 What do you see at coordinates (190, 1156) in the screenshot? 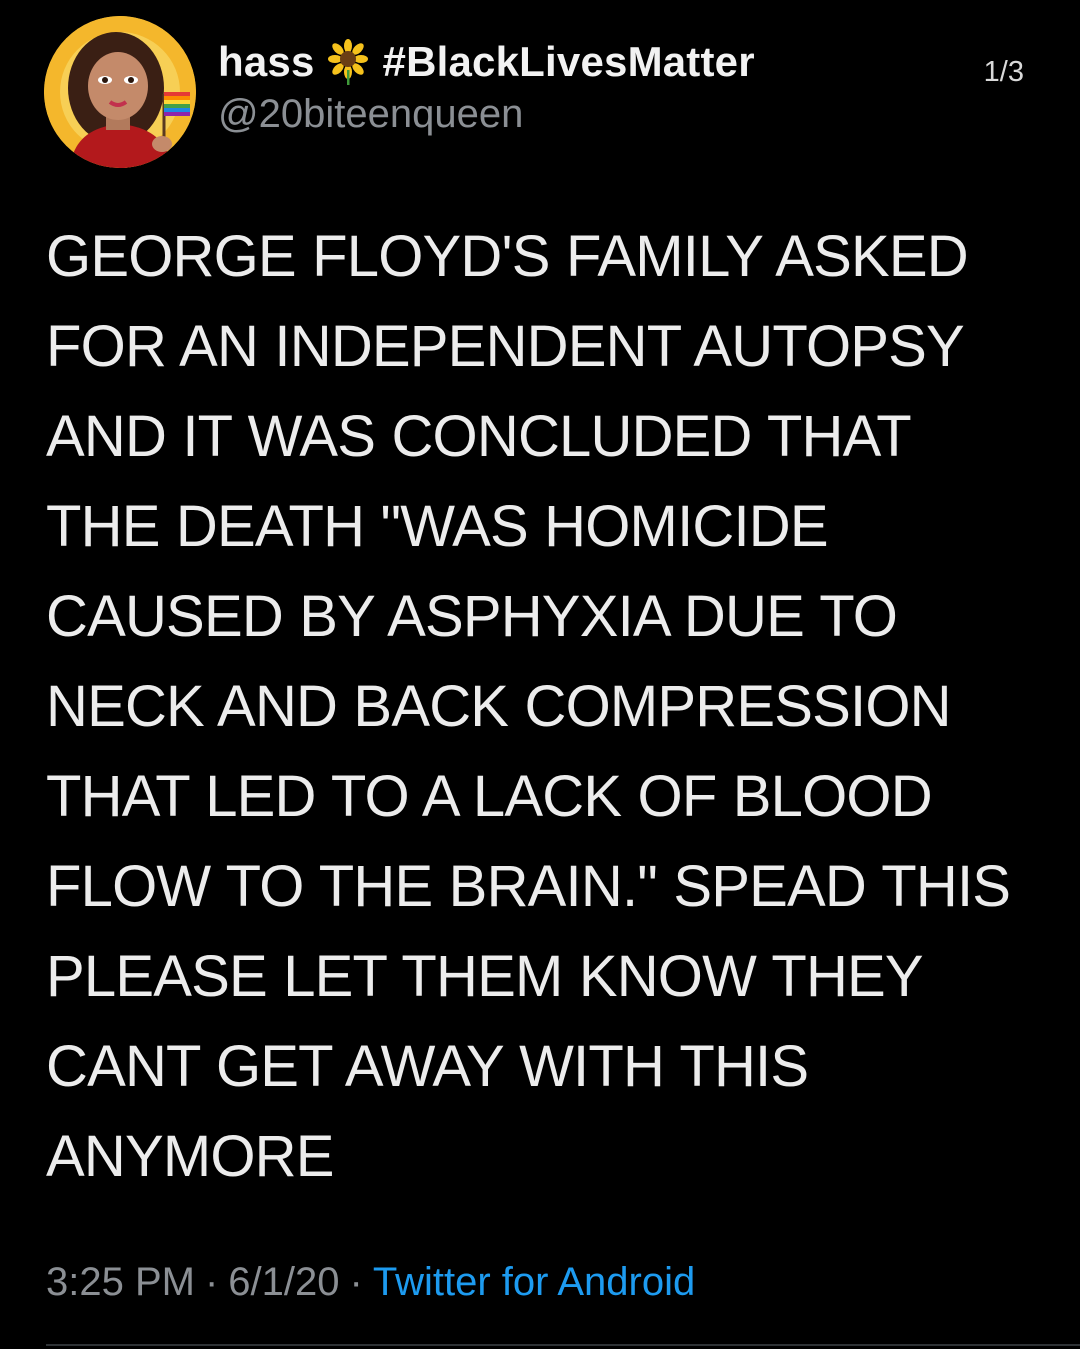
I see `tweet-line: ANYMORE` at bounding box center [190, 1156].